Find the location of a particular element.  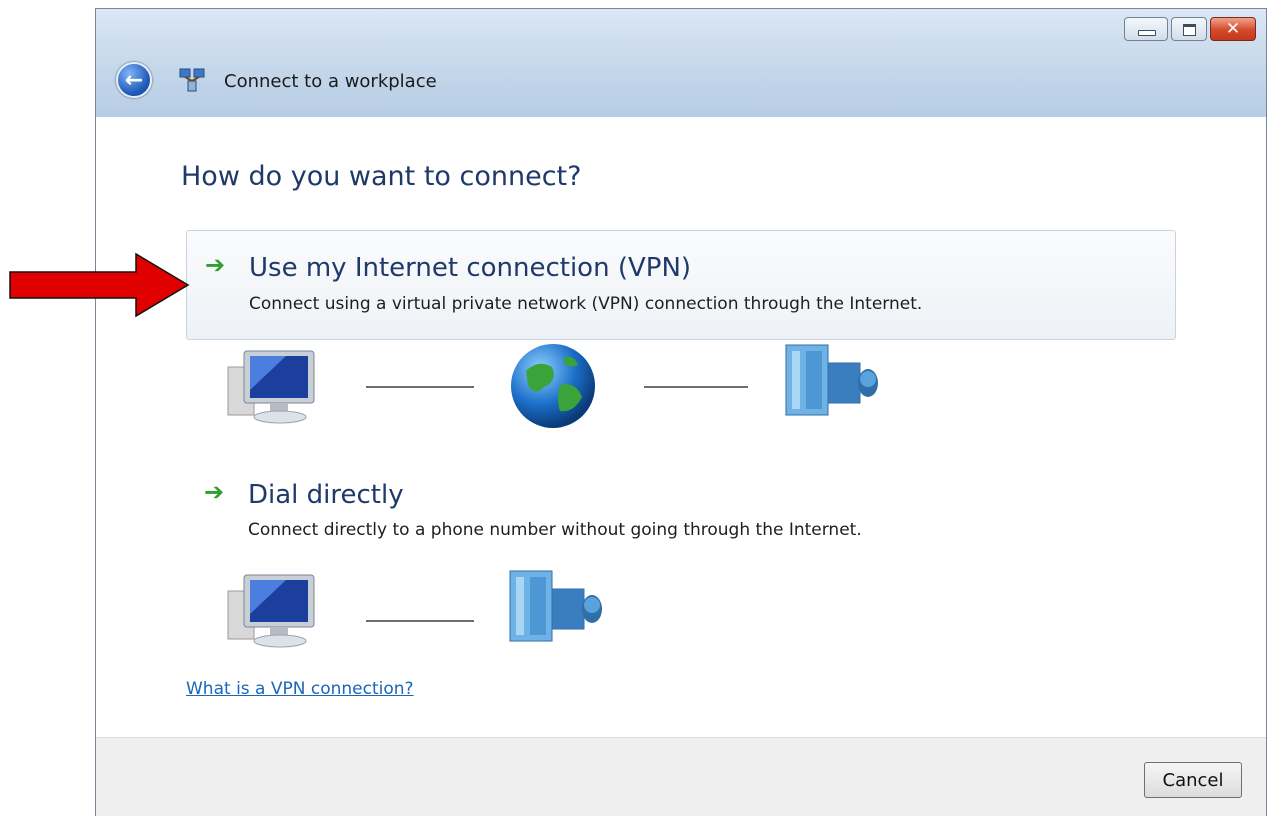

back-arrow-icon: ← is located at coordinates (134, 80).